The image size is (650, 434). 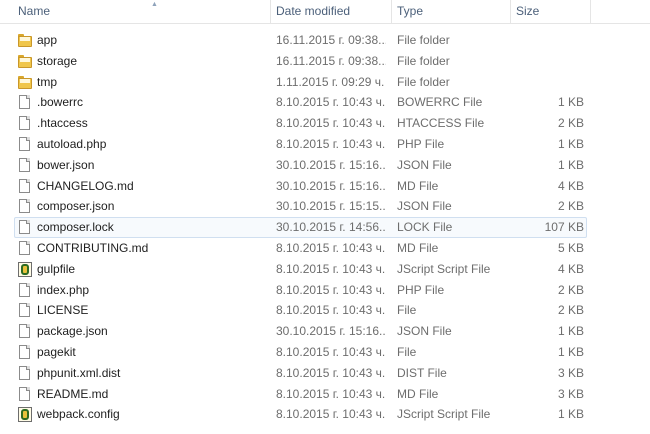 I want to click on file-name: webpack.config, so click(x=78, y=414).